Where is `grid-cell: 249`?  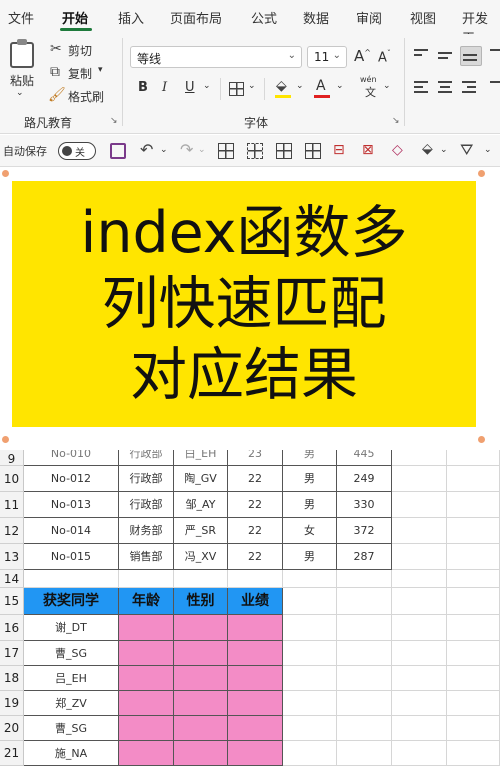 grid-cell: 249 is located at coordinates (364, 479).